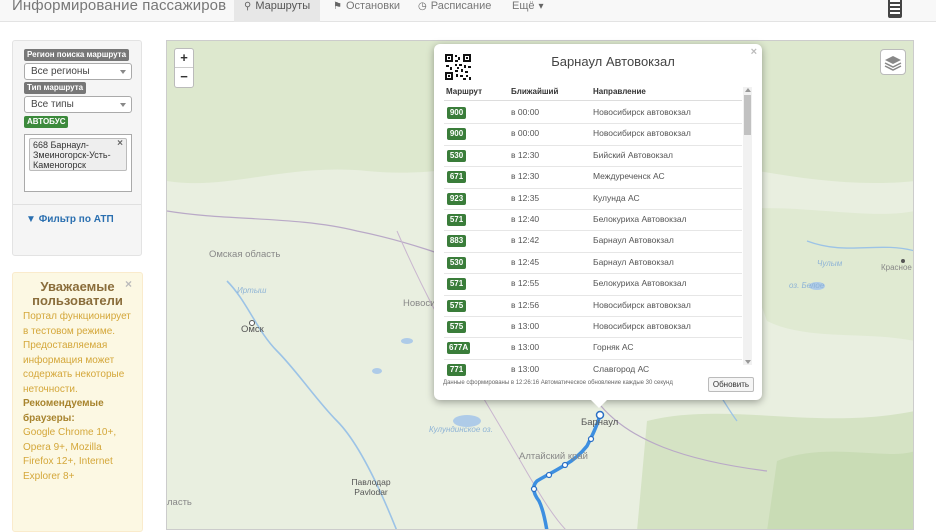  Describe the element at coordinates (373, 6) in the screenshot. I see `tab-stops-label: Остановки` at that location.